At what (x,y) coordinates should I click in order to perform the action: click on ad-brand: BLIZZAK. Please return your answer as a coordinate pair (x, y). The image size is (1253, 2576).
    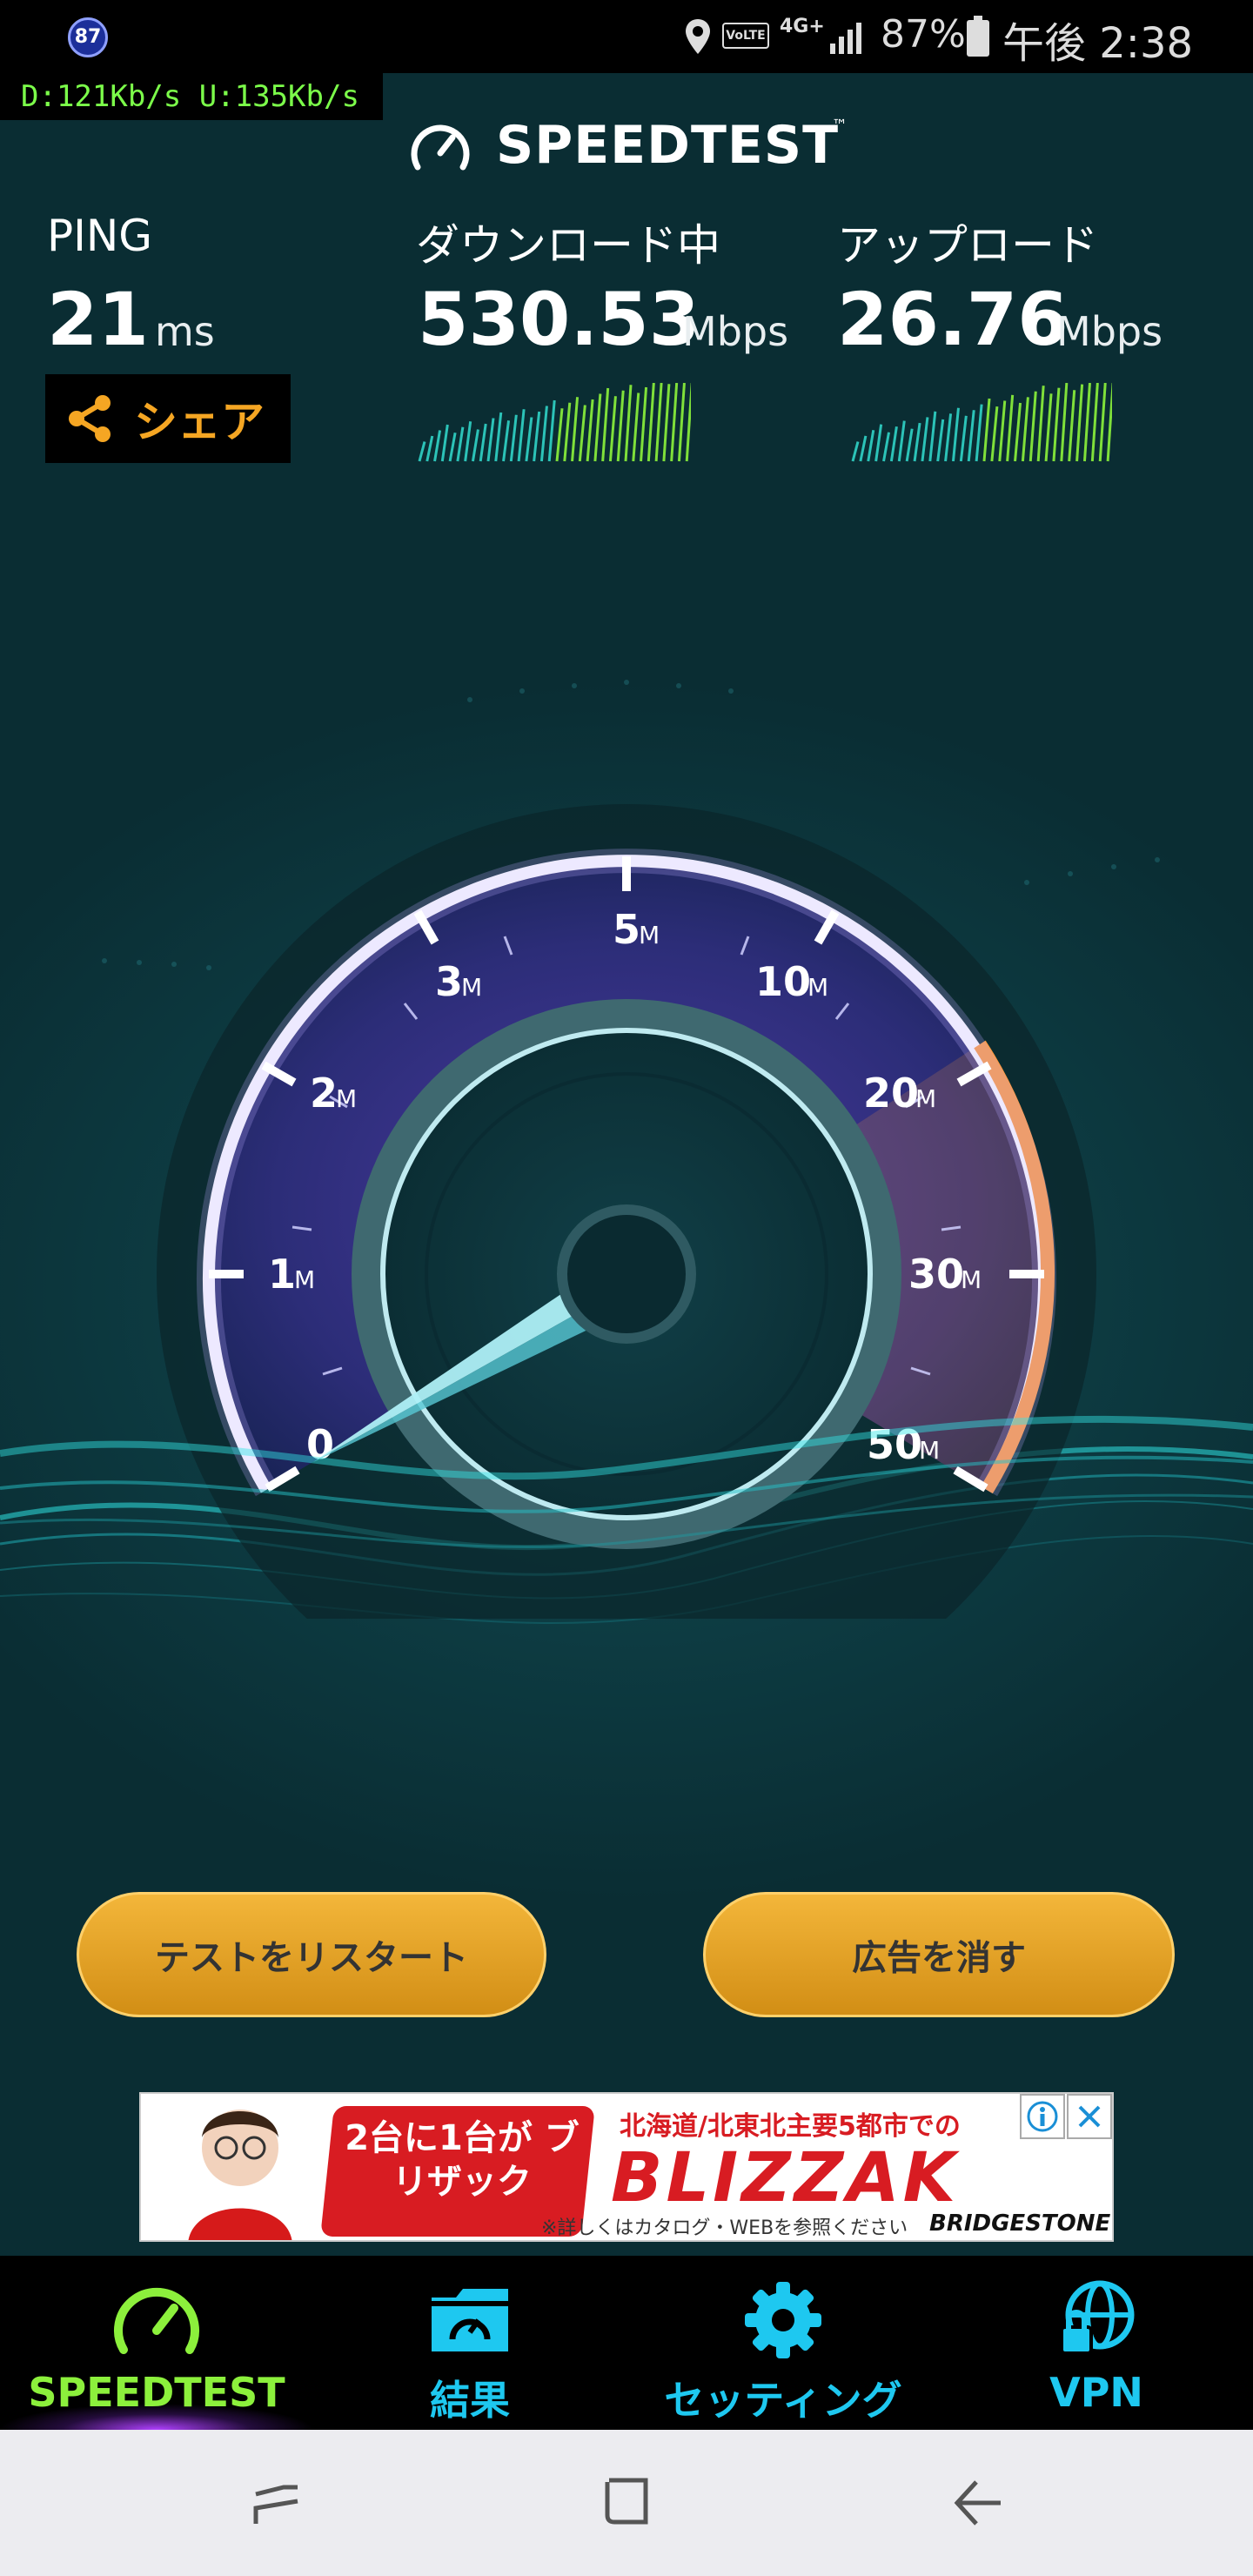
    Looking at the image, I should click on (785, 2178).